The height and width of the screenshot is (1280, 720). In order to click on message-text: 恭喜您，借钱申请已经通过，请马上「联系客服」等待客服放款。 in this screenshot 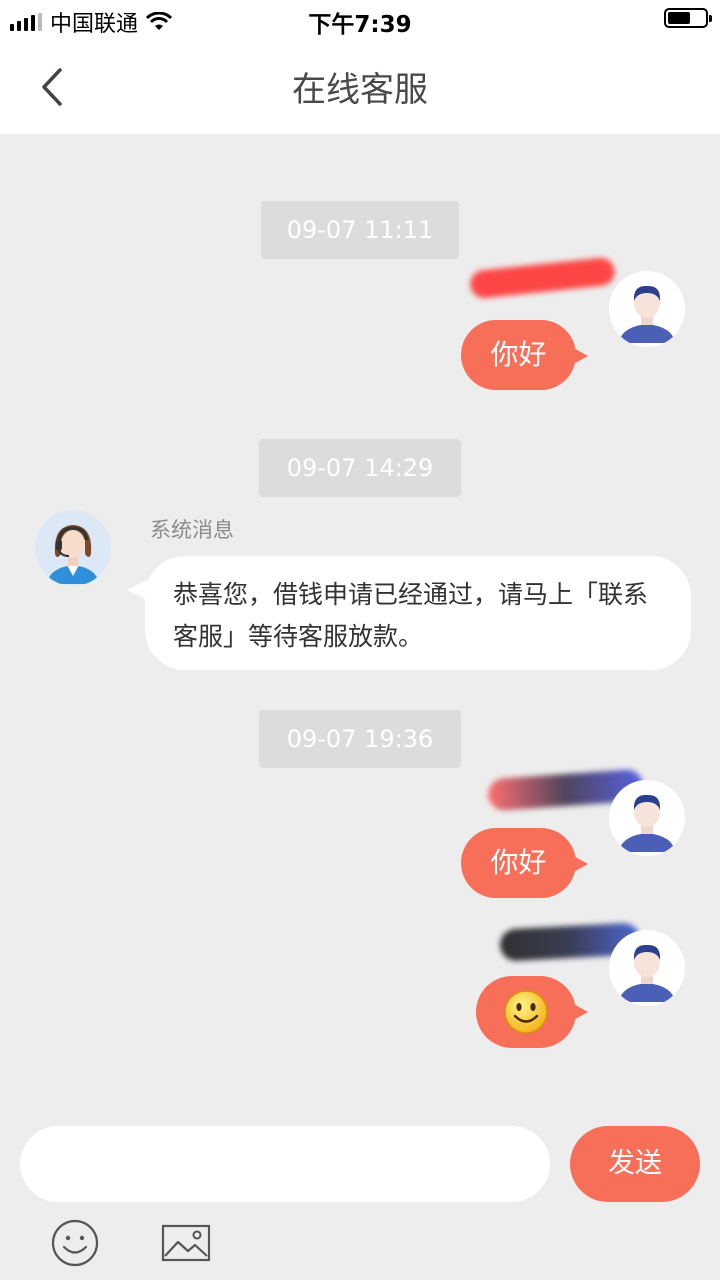, I will do `click(411, 615)`.